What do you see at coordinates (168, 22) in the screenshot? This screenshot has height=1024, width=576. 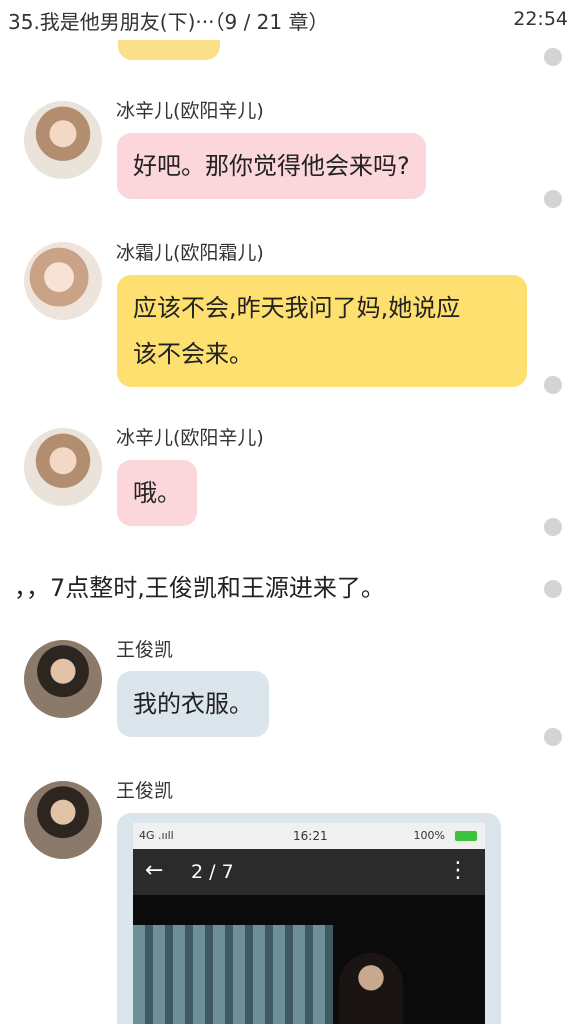 I see `chapter-title: 35.我是他男朋友(下)···（9 / 21 章）` at bounding box center [168, 22].